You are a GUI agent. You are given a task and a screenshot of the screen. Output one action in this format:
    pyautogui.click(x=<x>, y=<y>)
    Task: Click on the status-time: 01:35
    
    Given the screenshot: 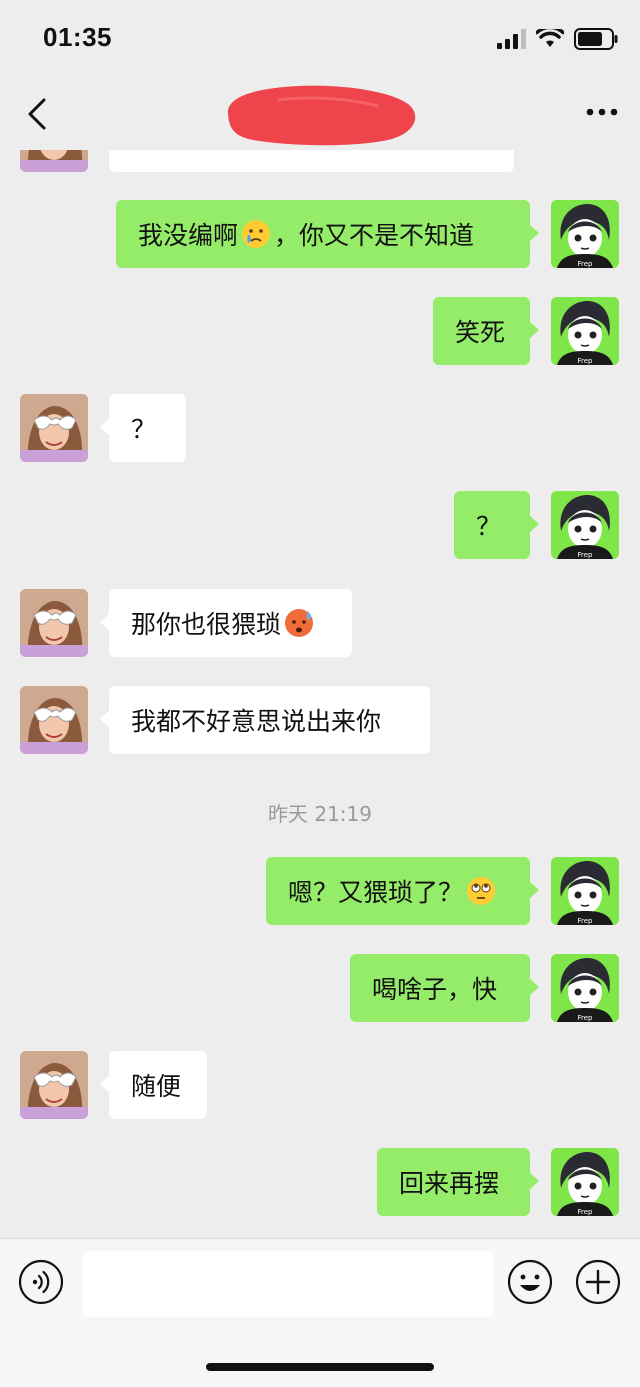 What is the action you would take?
    pyautogui.click(x=77, y=37)
    